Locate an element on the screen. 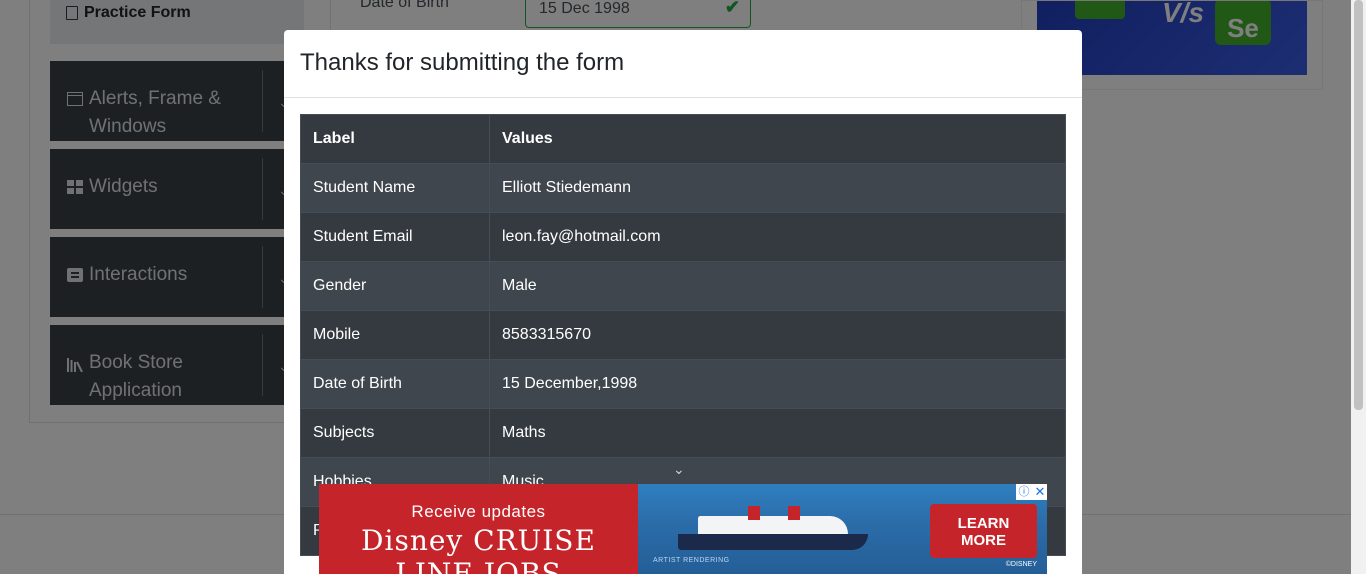 This screenshot has height=574, width=1366. learn-more-button: LEARN MORE is located at coordinates (983, 531).